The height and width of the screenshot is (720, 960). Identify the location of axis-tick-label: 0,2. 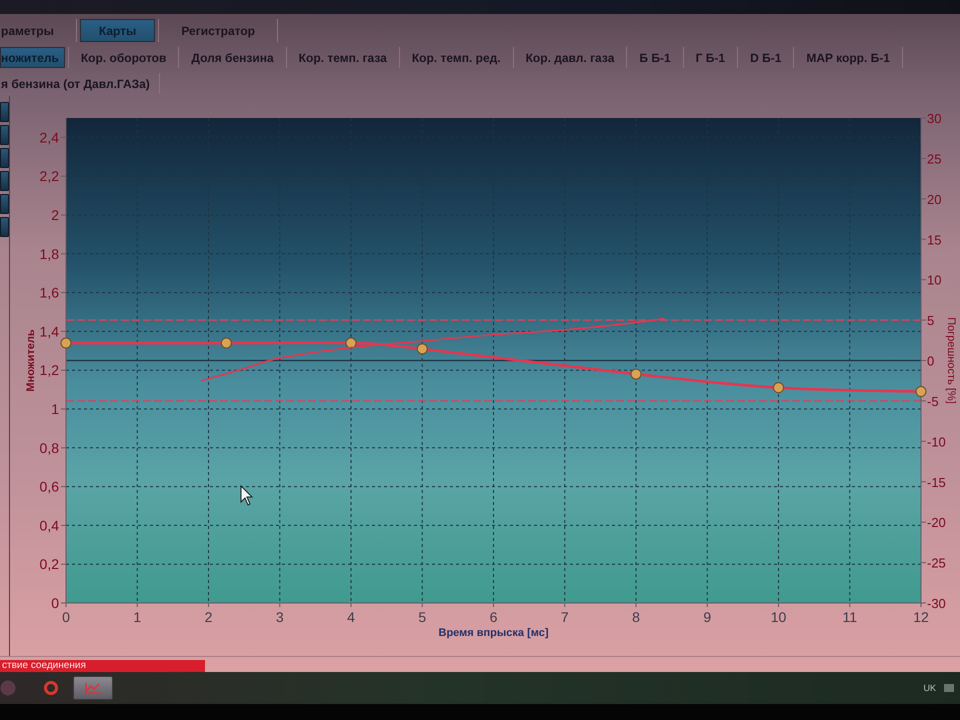
(49, 564).